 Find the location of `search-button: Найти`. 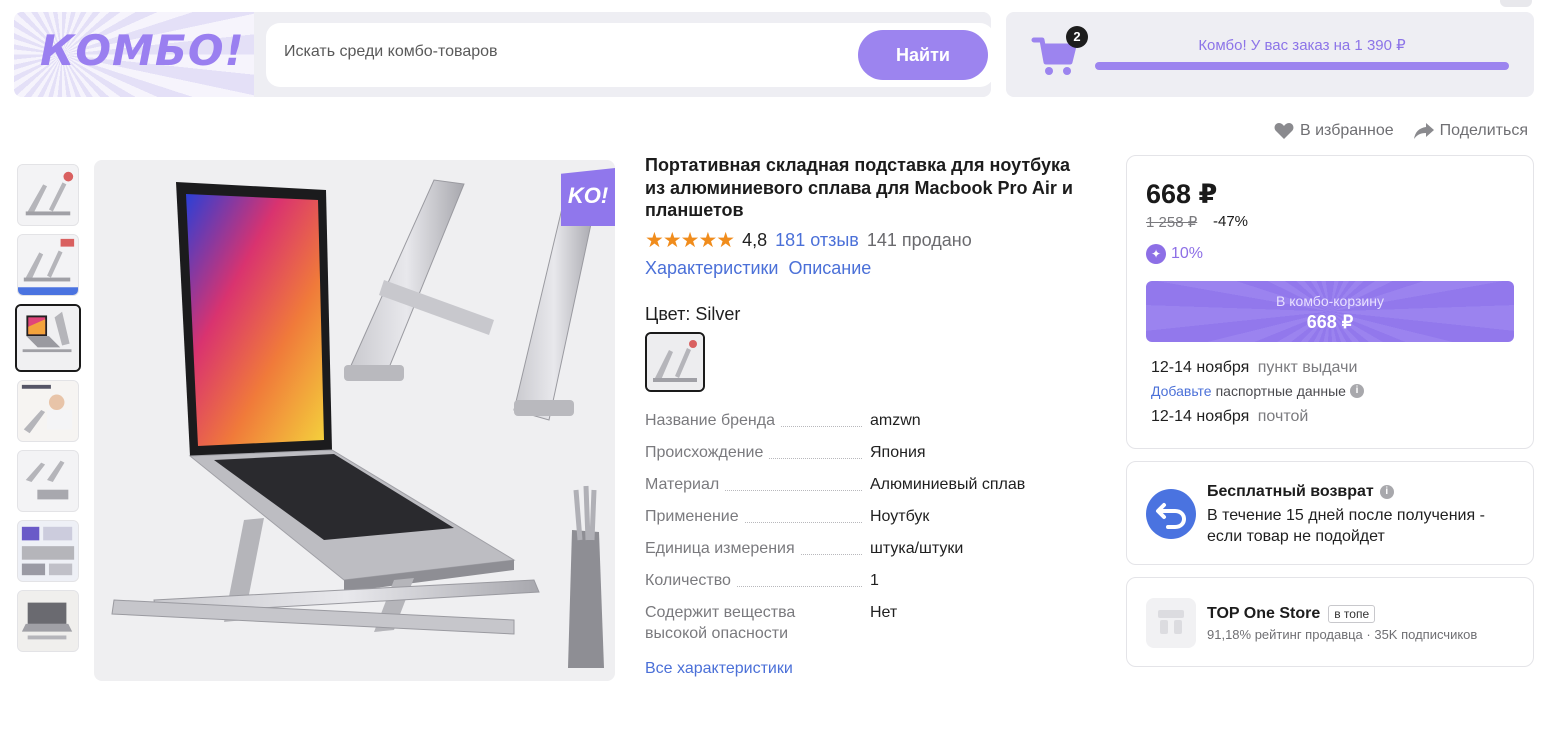

search-button: Найти is located at coordinates (923, 55).